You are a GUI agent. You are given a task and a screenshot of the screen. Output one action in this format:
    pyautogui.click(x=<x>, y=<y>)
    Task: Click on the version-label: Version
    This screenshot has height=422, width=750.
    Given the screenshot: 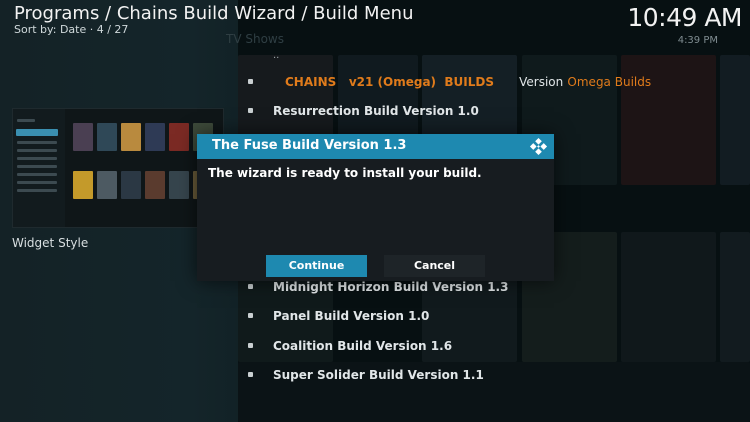 What is the action you would take?
    pyautogui.click(x=541, y=82)
    